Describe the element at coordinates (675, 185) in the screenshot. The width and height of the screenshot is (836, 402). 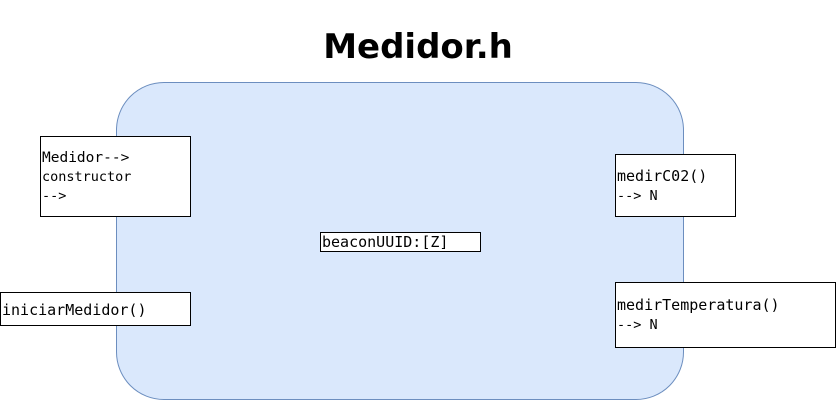
I see `medir-co2-box: medirC02() --> N` at that location.